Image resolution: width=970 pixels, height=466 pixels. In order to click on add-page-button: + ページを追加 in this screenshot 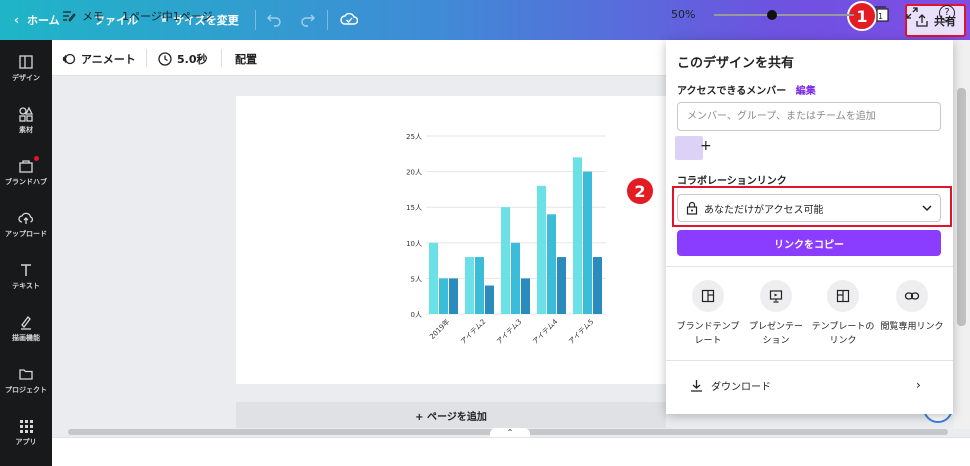, I will do `click(451, 415)`.